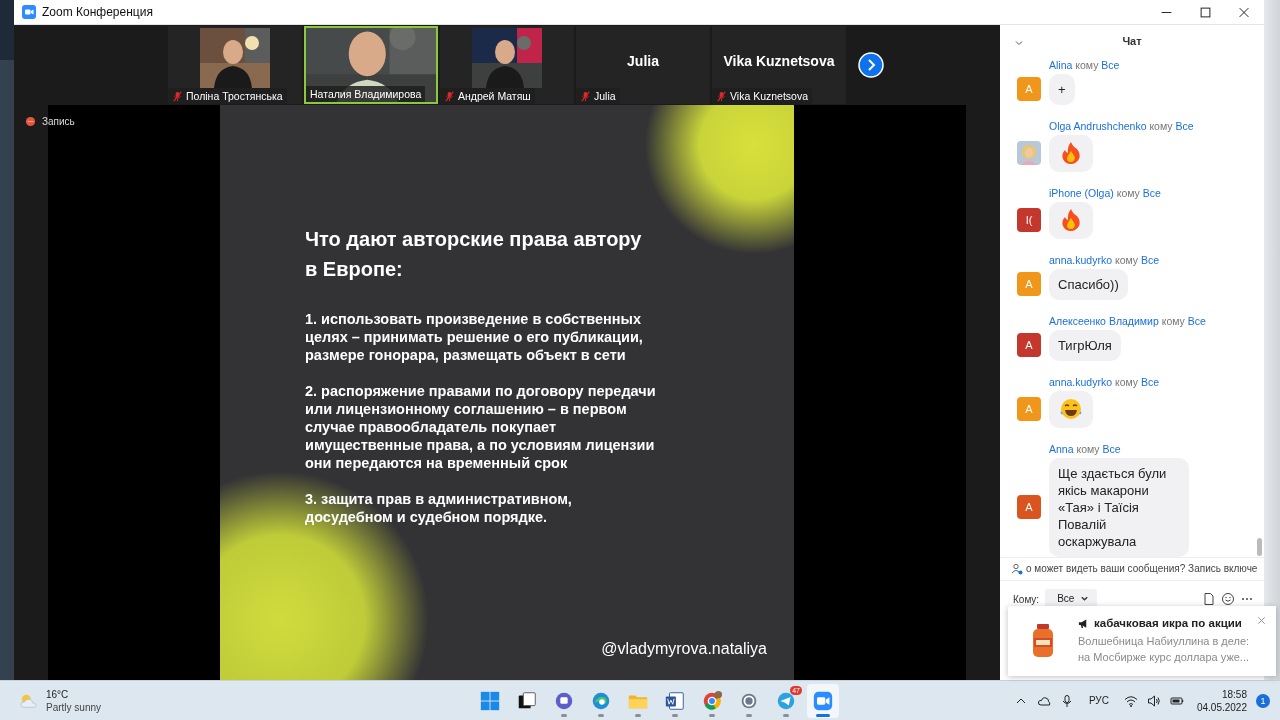 The height and width of the screenshot is (720, 1280). Describe the element at coordinates (58, 121) in the screenshot. I see `recording-label: Запись` at that location.